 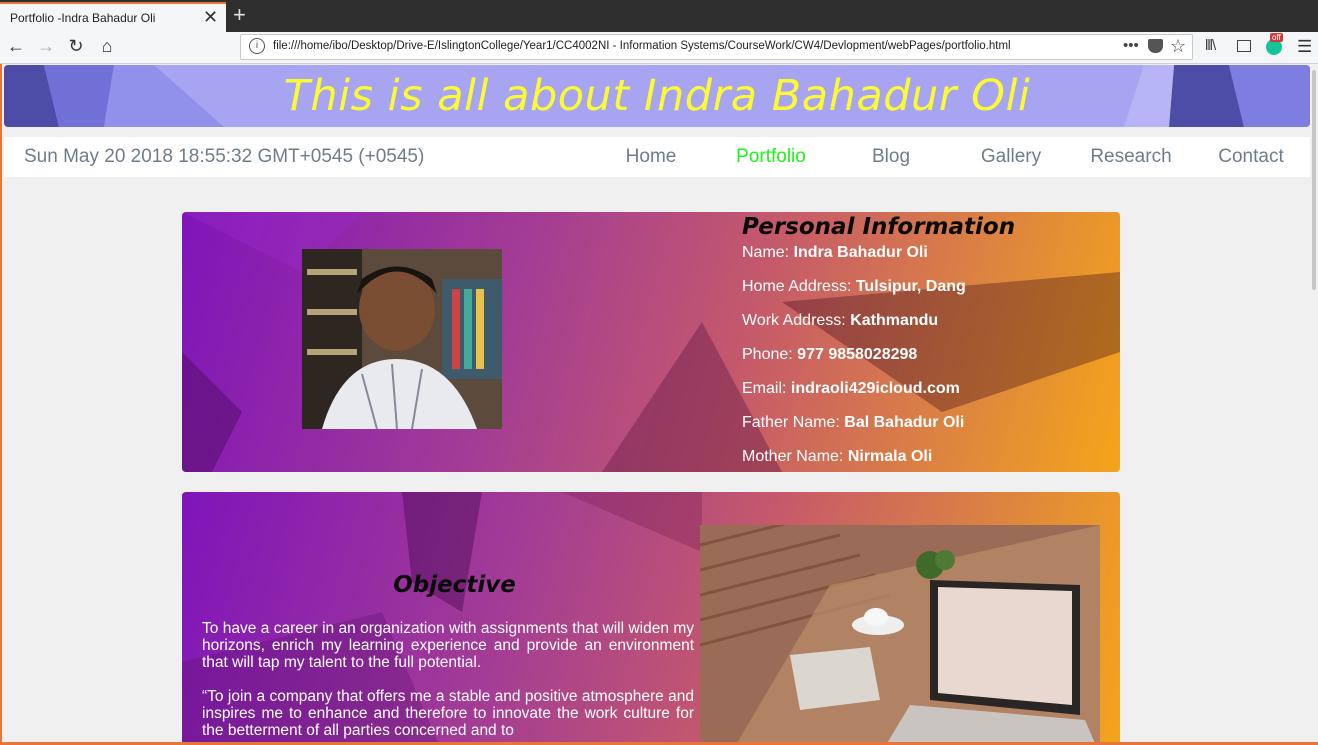 What do you see at coordinates (793, 456) in the screenshot?
I see `info-label: Mother Name:` at bounding box center [793, 456].